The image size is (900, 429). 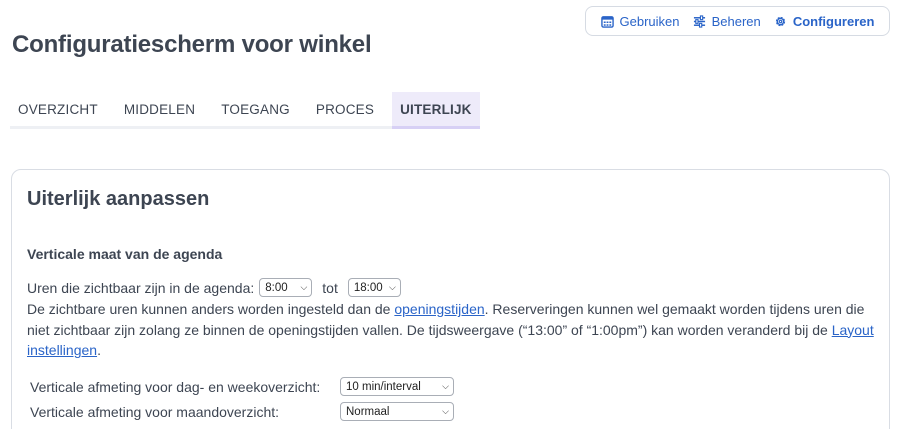 I want to click on tab-toegang: TOEGANG, so click(x=255, y=109).